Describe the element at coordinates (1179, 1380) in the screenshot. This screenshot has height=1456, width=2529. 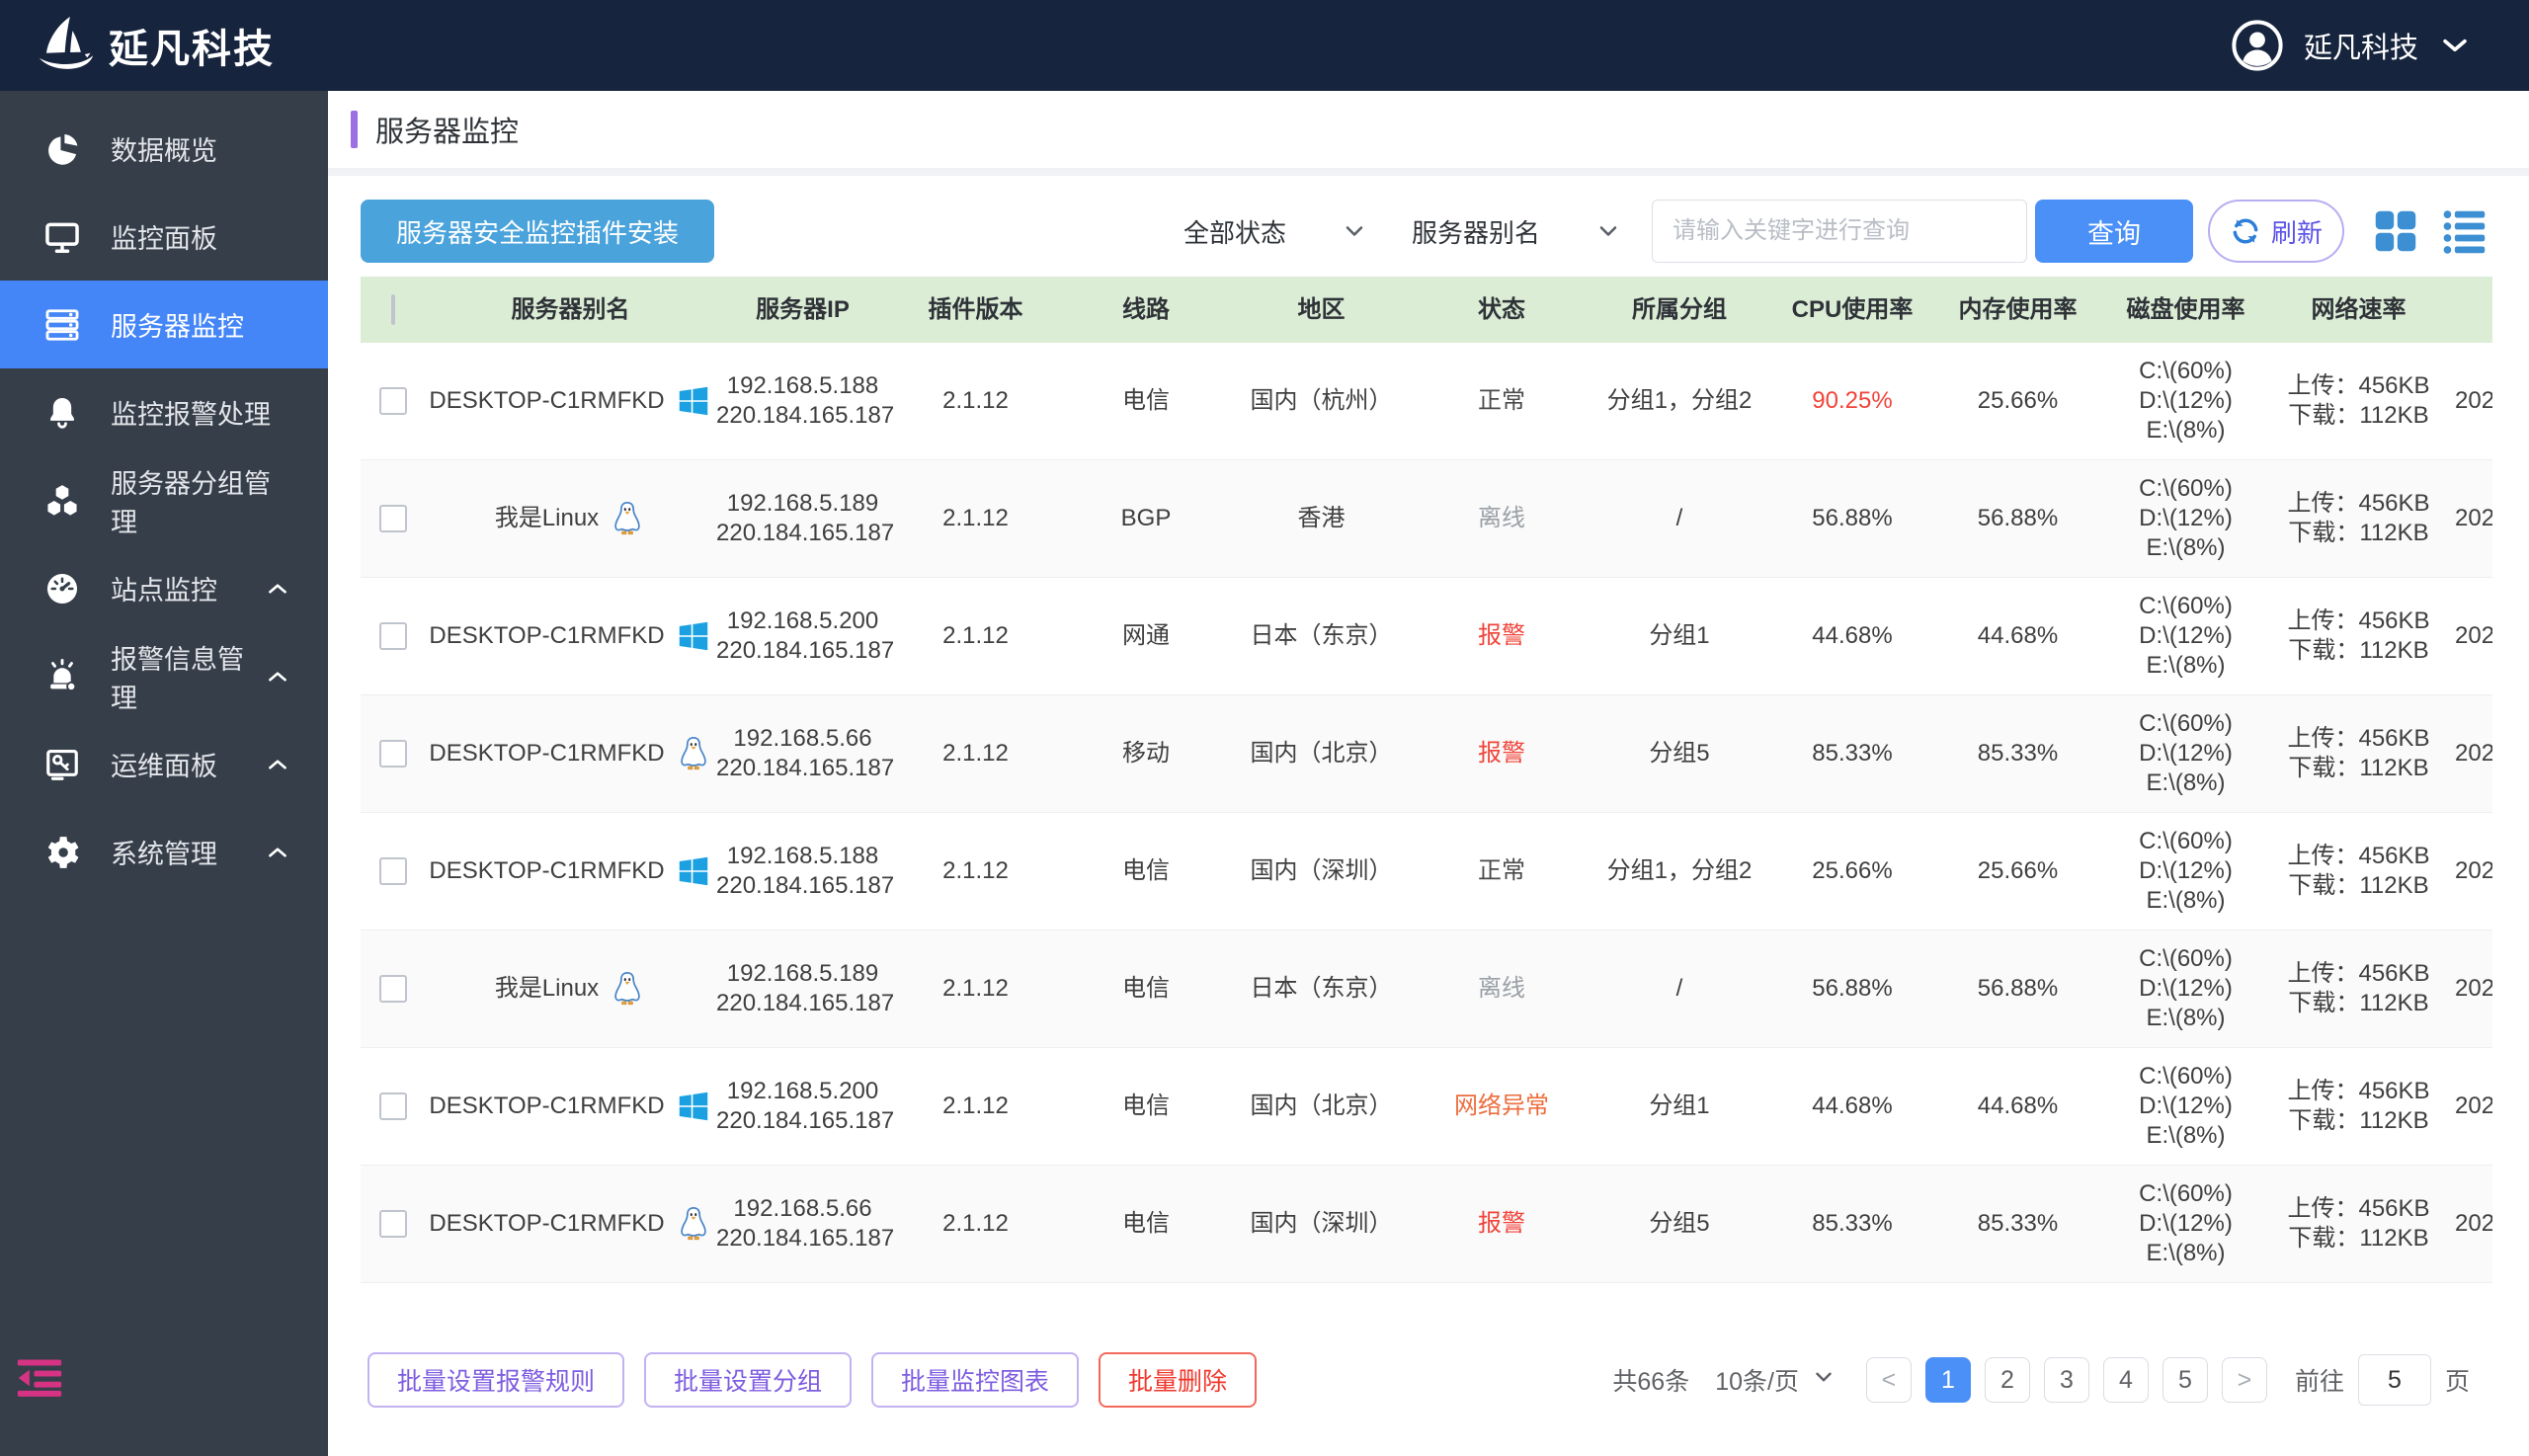
I see `batch-button-批量删除: 批量删除` at that location.